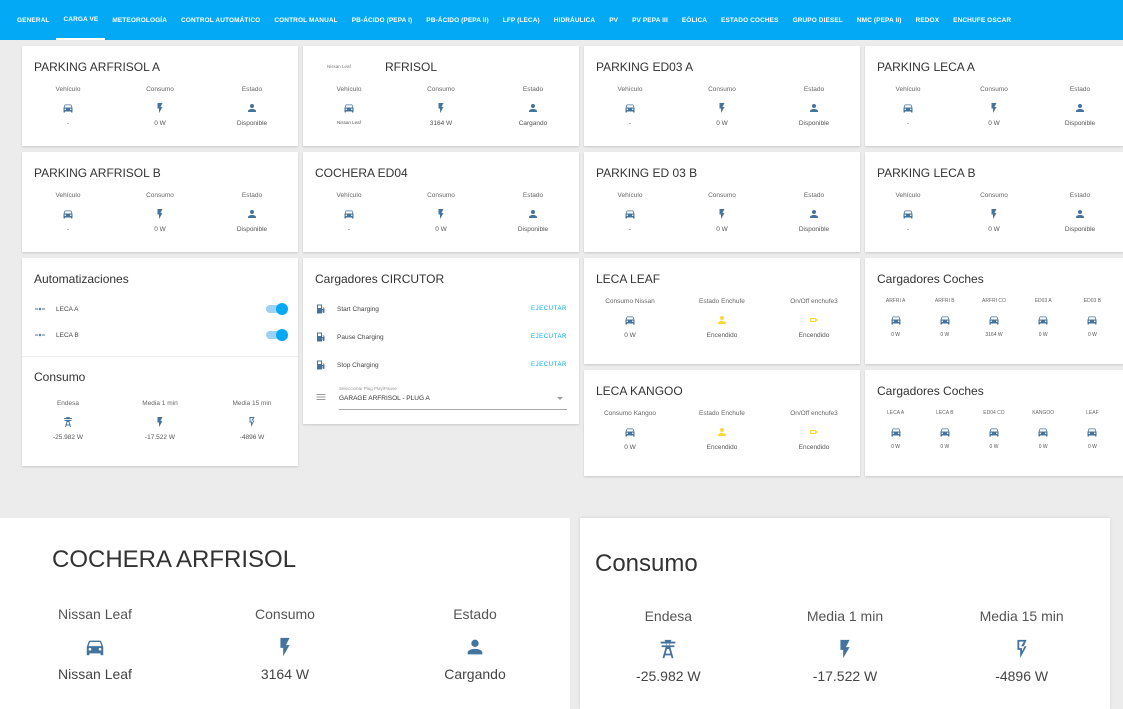 The width and height of the screenshot is (1123, 709). Describe the element at coordinates (441, 337) in the screenshot. I see `script-row-pause-charging: Pause Charging EJECUTAR` at that location.